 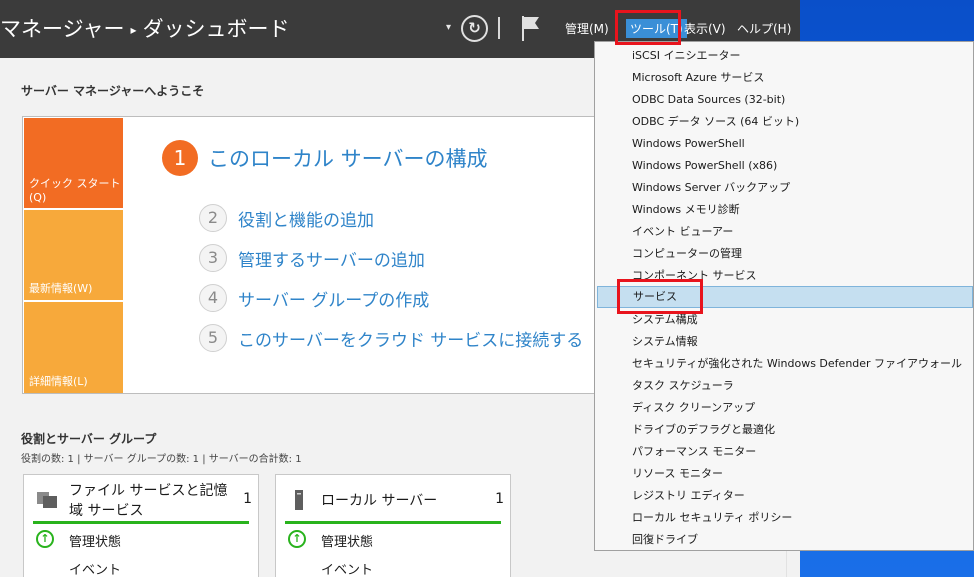 I want to click on card-local-server: ローカル サーバー 1 ↑ 管理状態 イベント, so click(x=393, y=525).